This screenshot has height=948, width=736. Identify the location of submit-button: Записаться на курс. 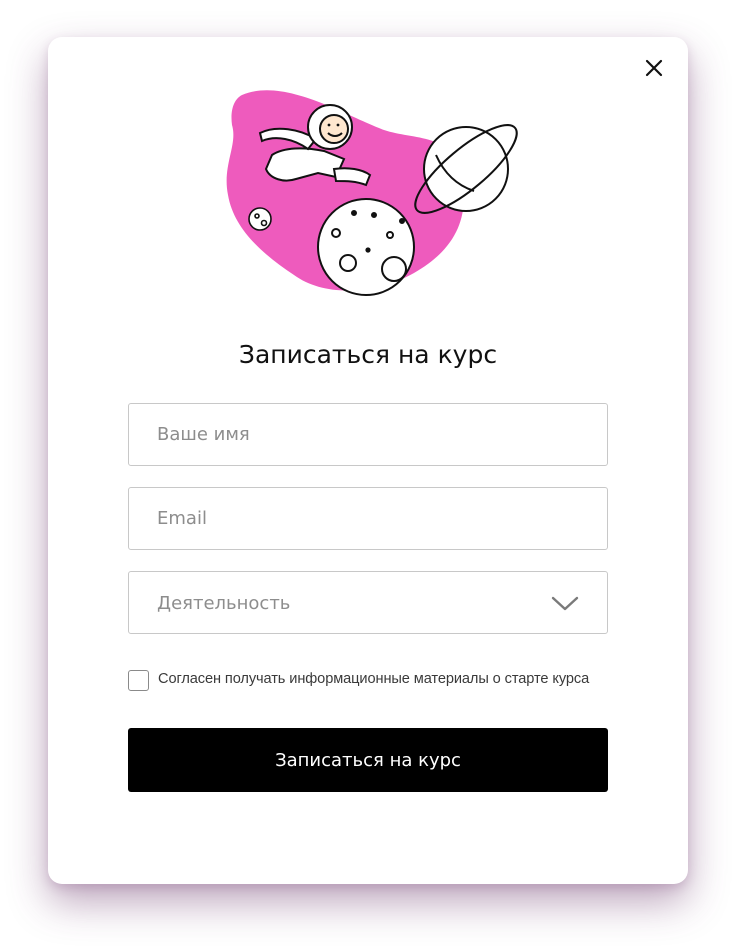
(368, 760).